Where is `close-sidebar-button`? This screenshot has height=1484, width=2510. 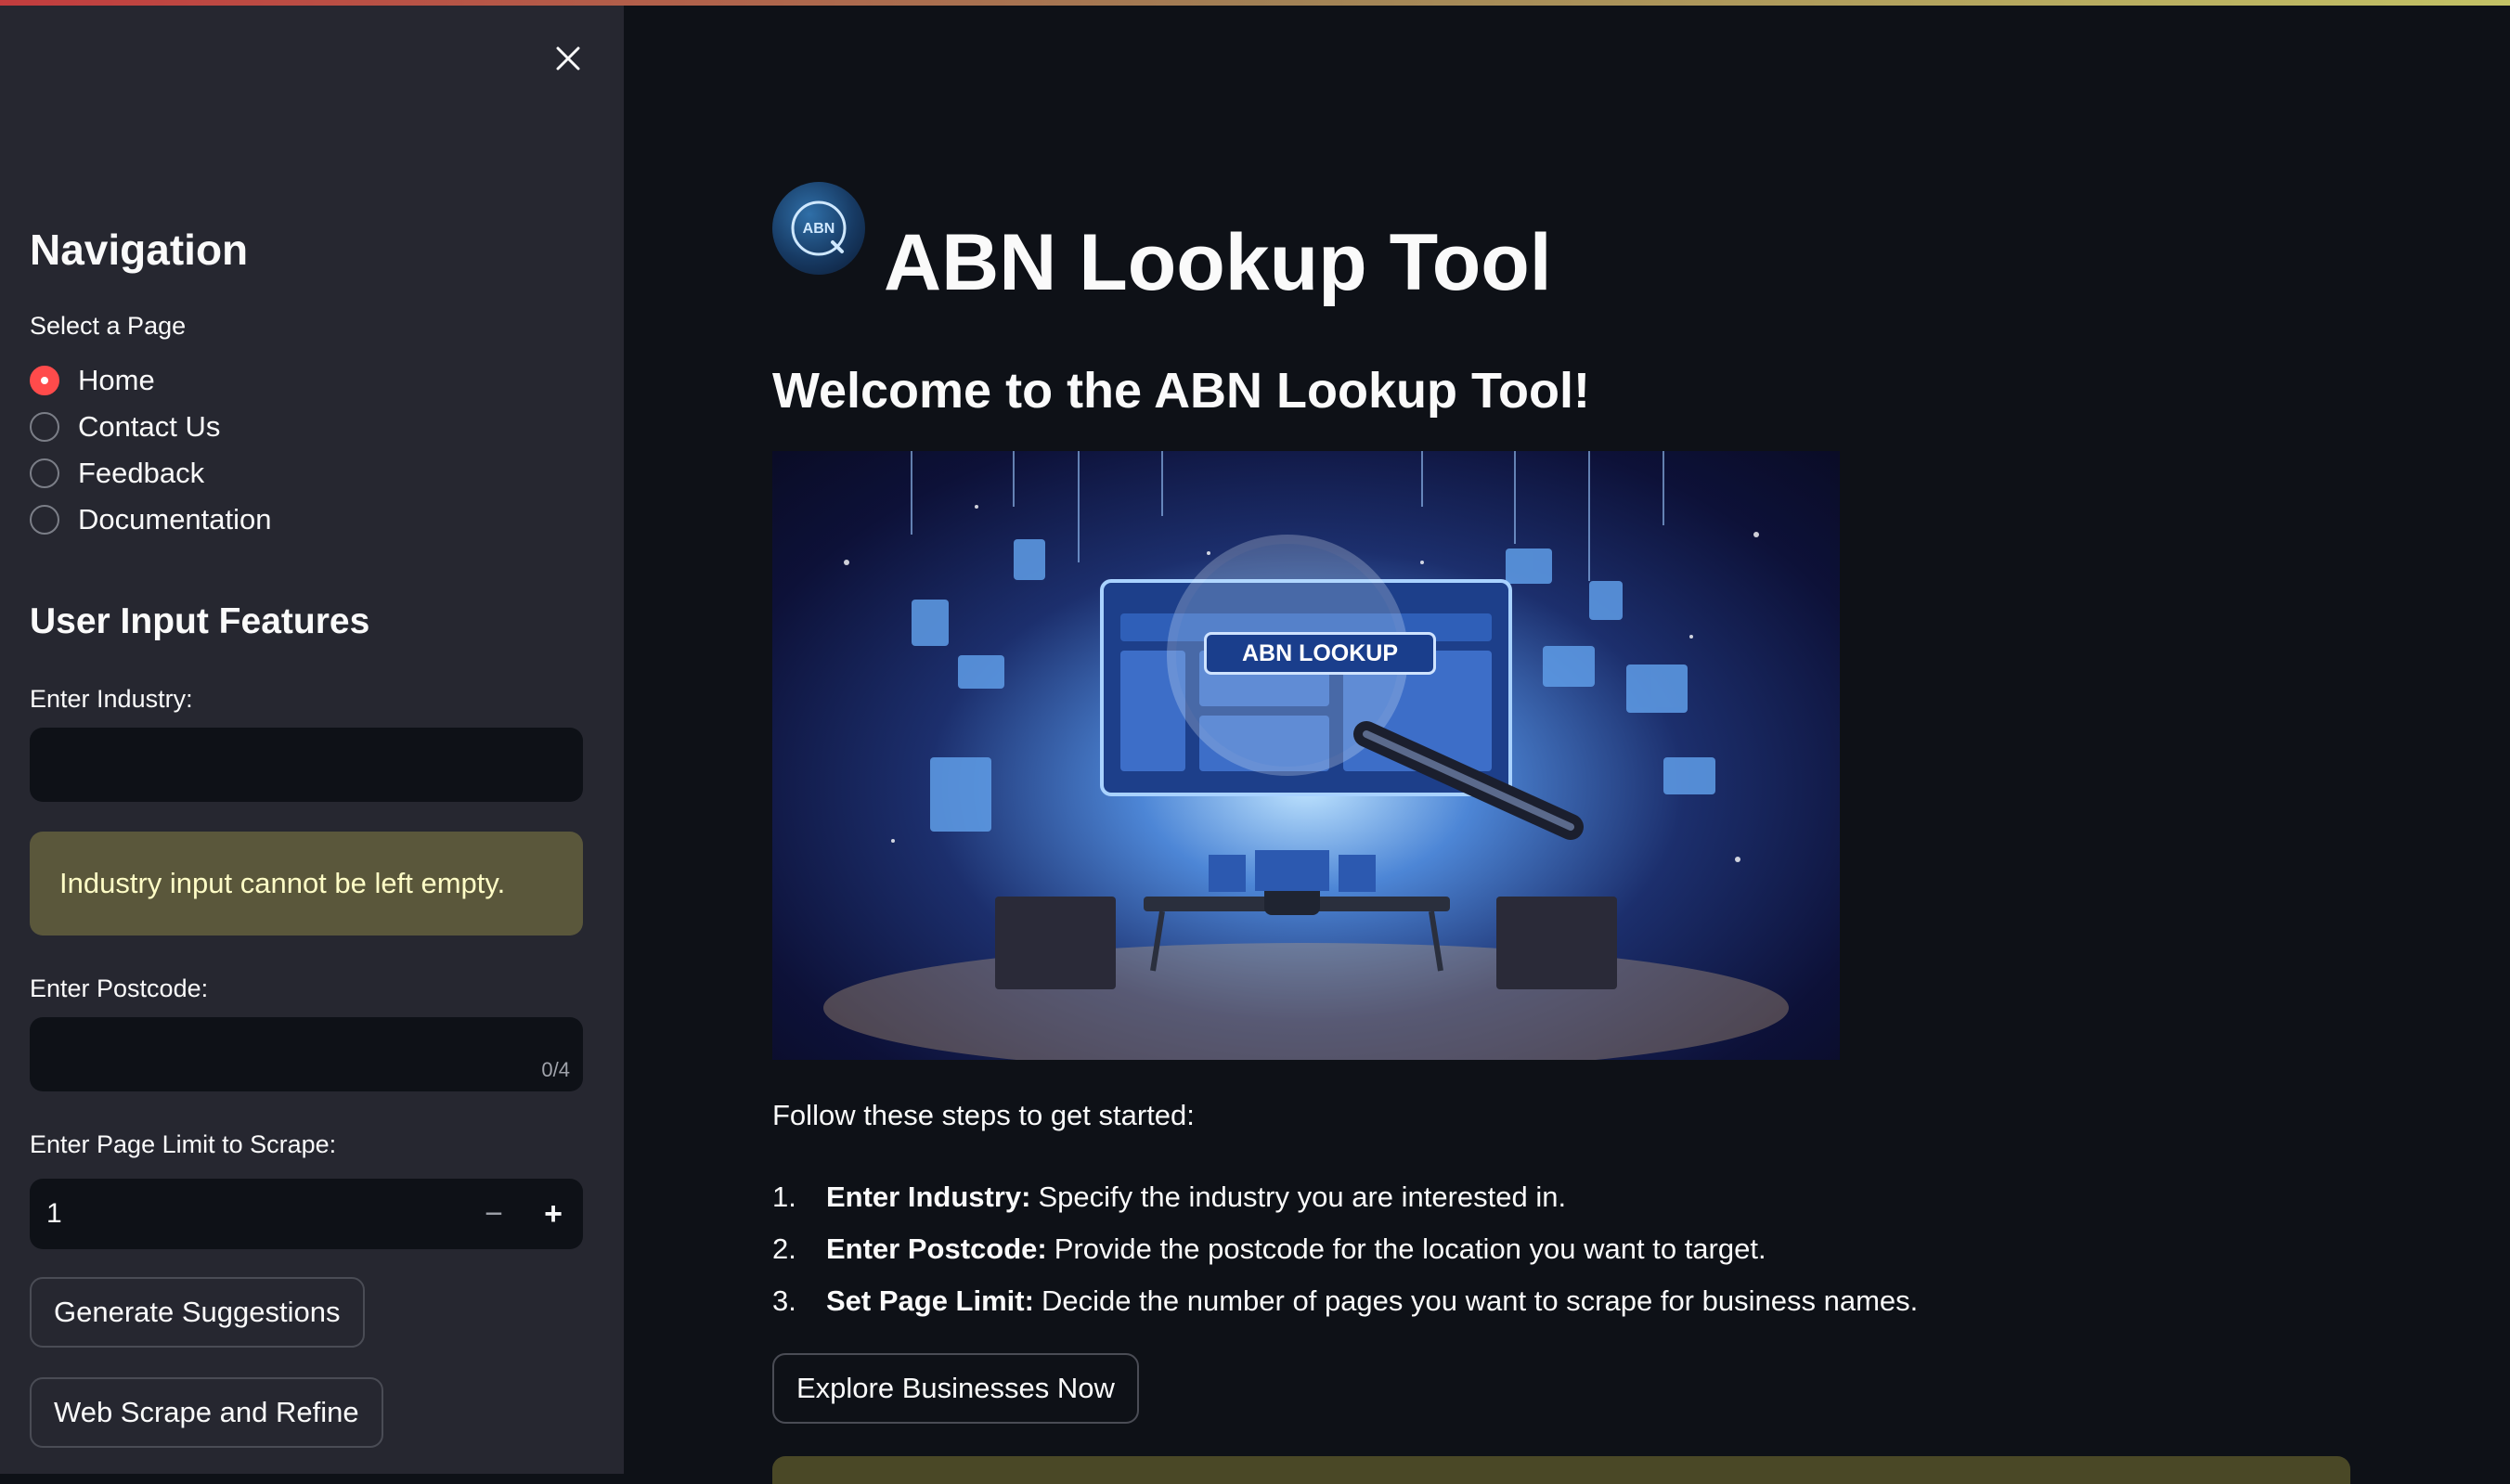
close-sidebar-button is located at coordinates (568, 59).